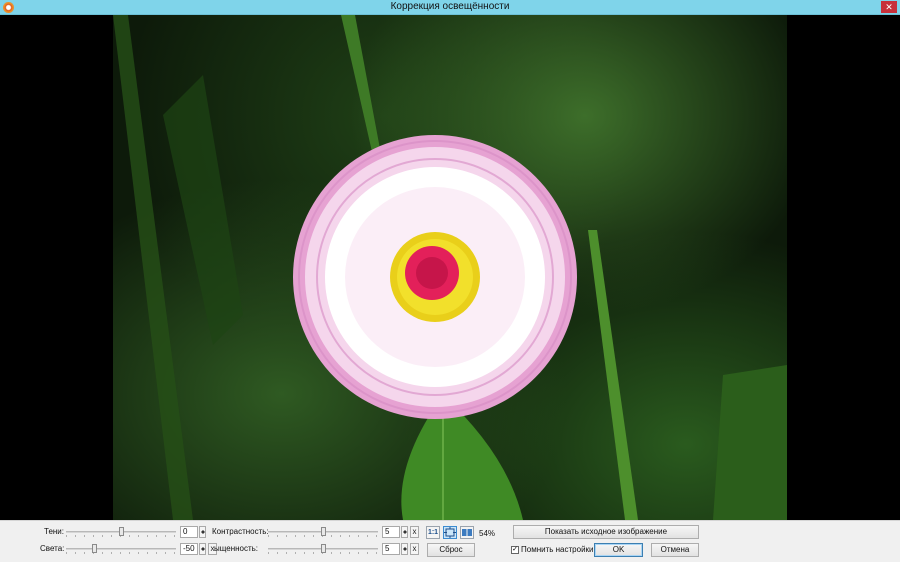 The height and width of the screenshot is (562, 900). Describe the element at coordinates (557, 549) in the screenshot. I see `remember-settings-label: Помнить настройки` at that location.